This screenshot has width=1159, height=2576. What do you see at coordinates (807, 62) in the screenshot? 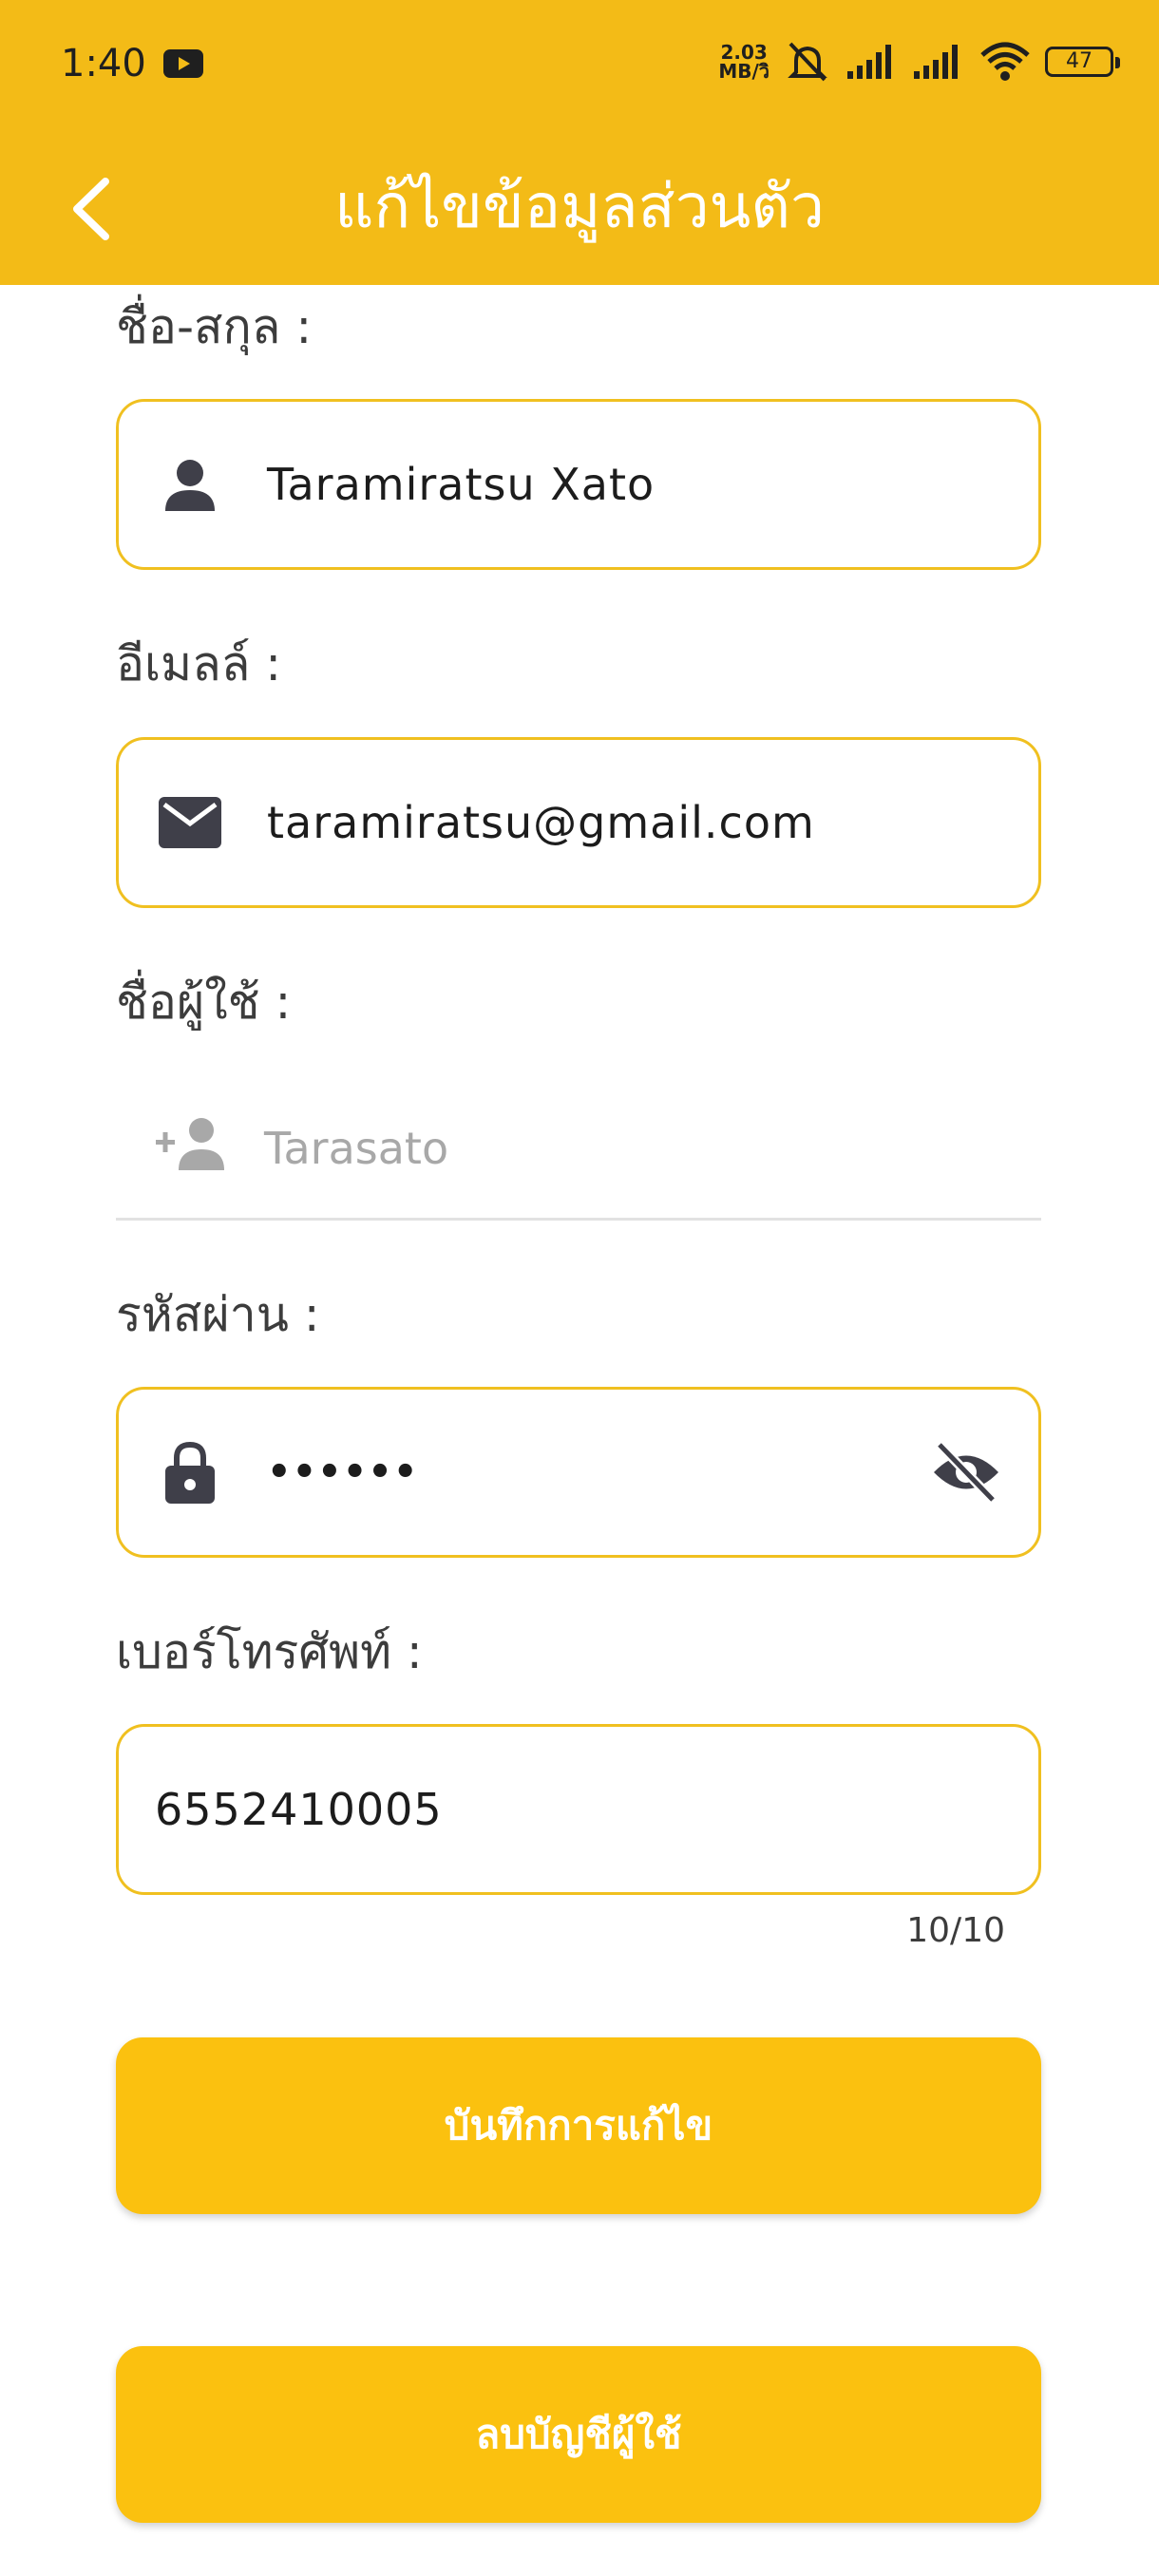
I see `mute-icon` at bounding box center [807, 62].